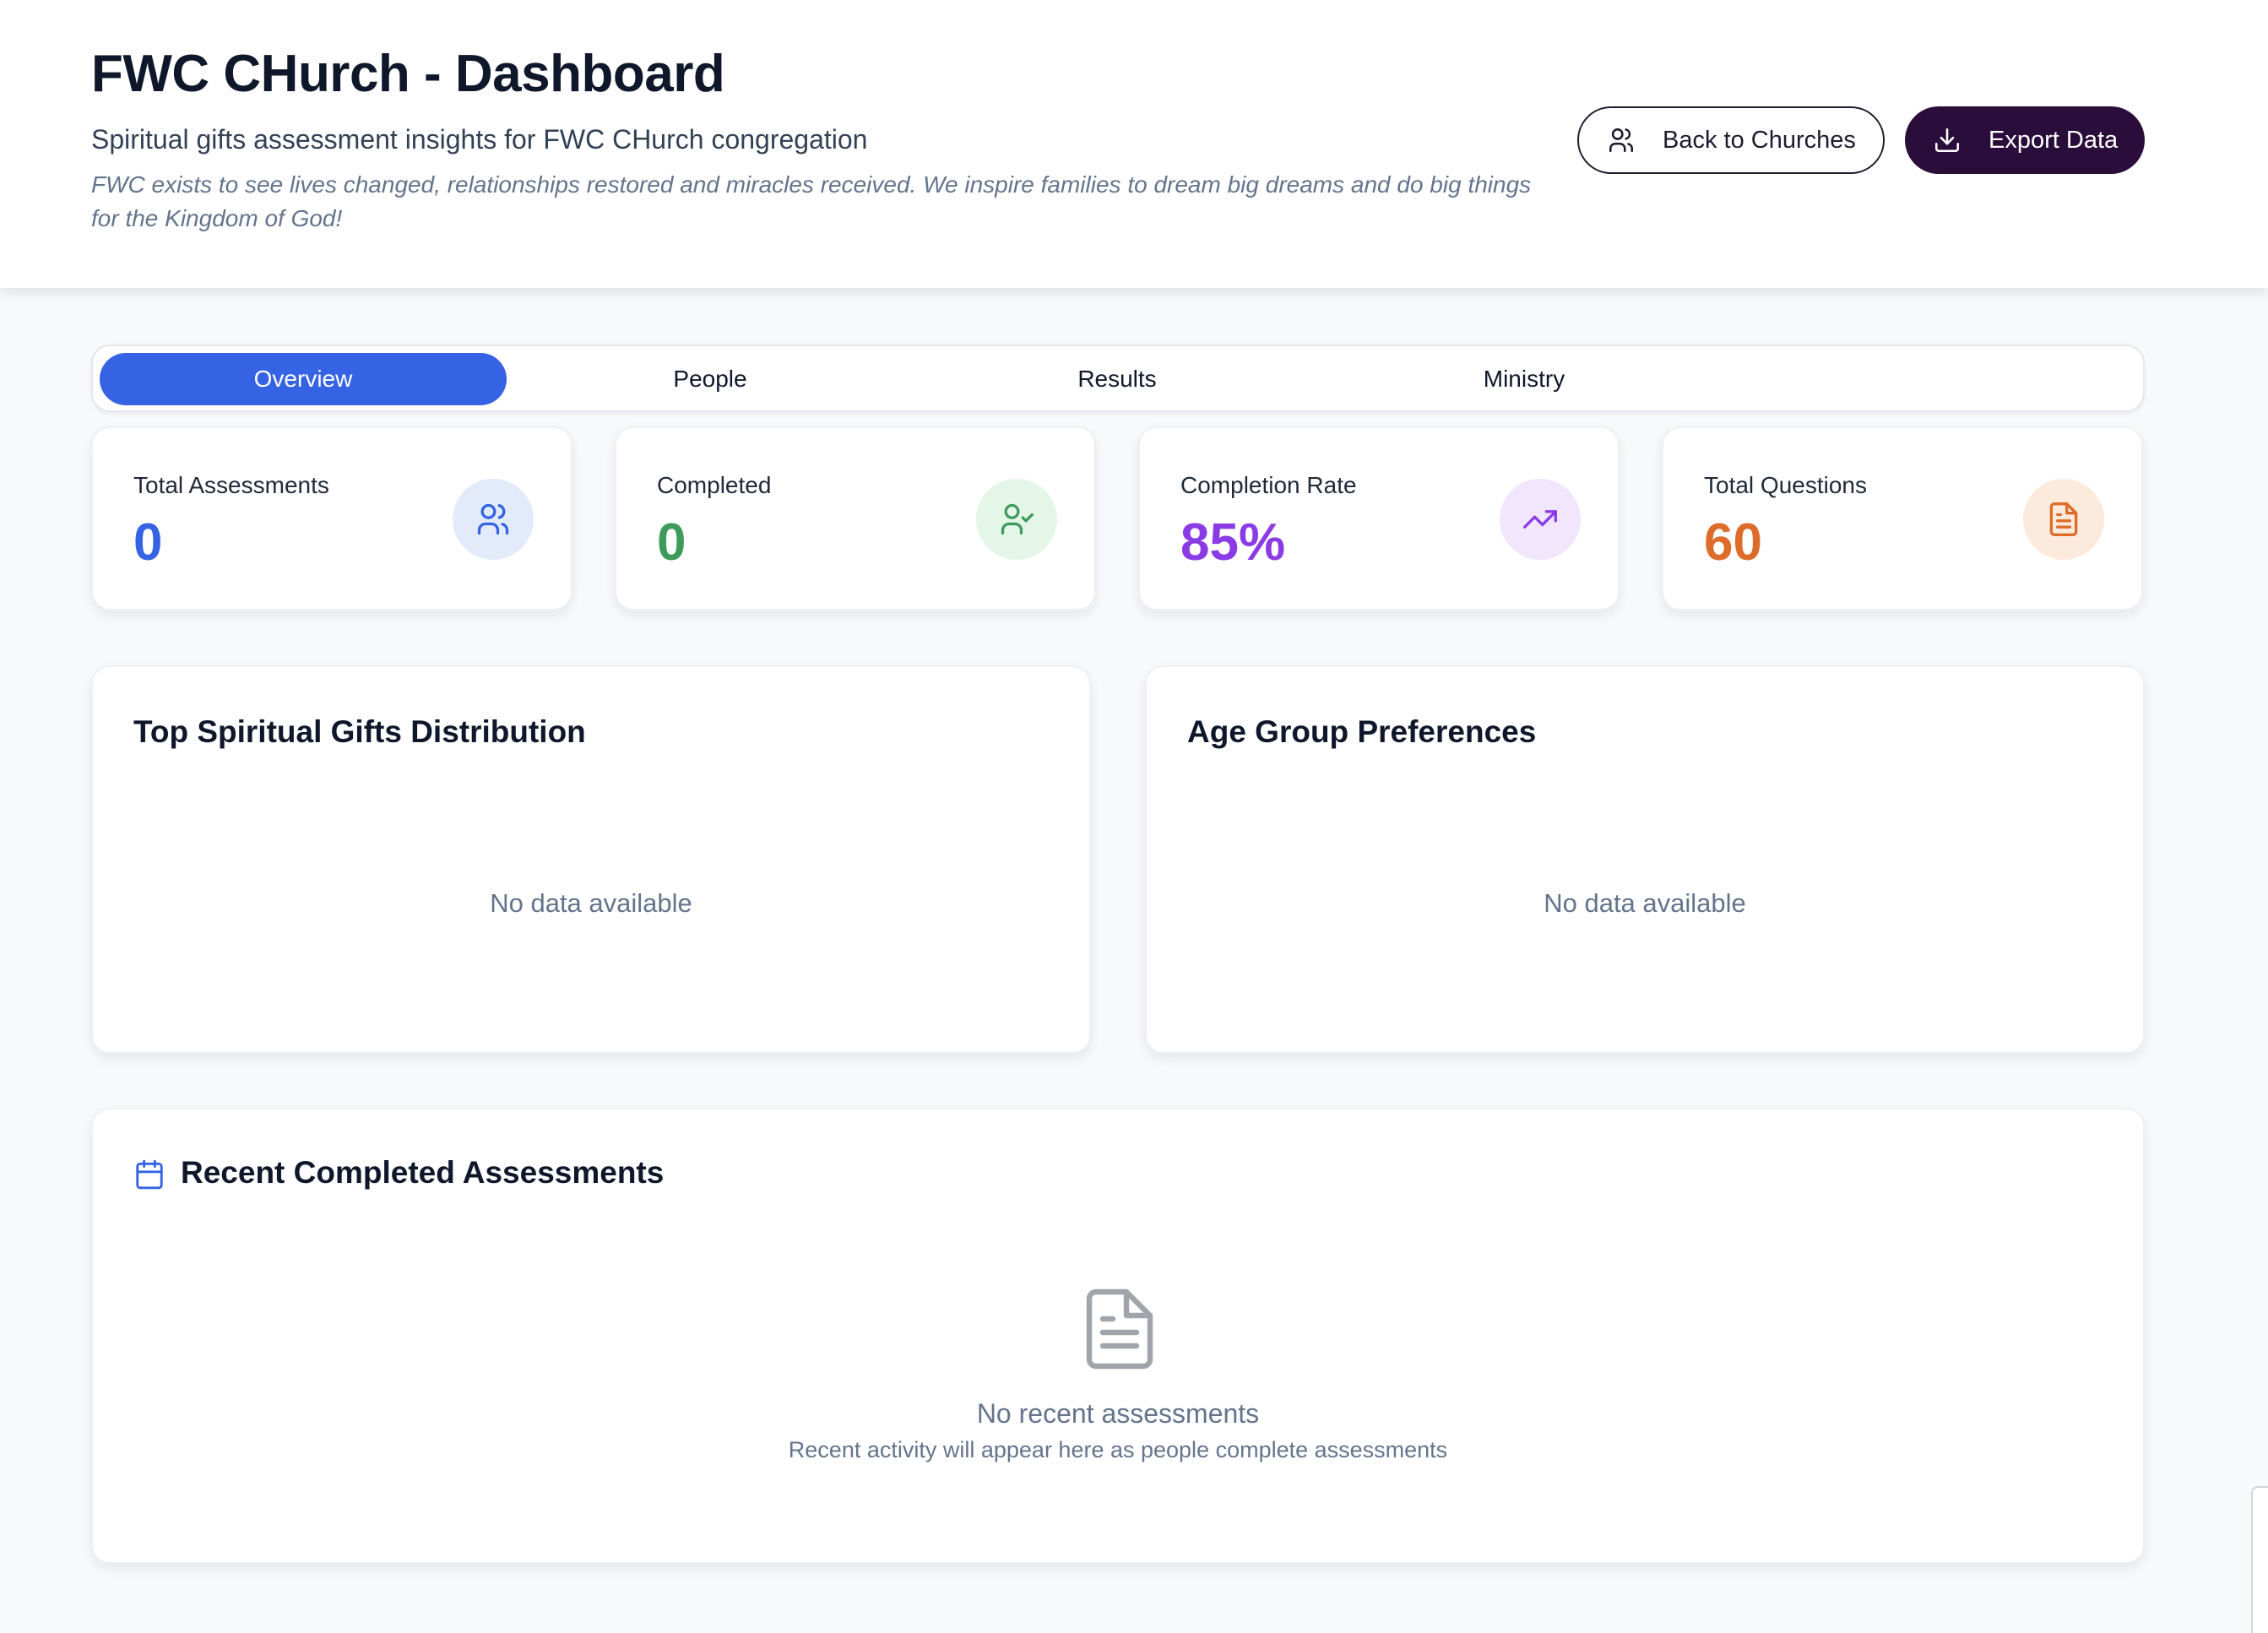 The height and width of the screenshot is (1633, 2268). I want to click on calendar-icon, so click(149, 1175).